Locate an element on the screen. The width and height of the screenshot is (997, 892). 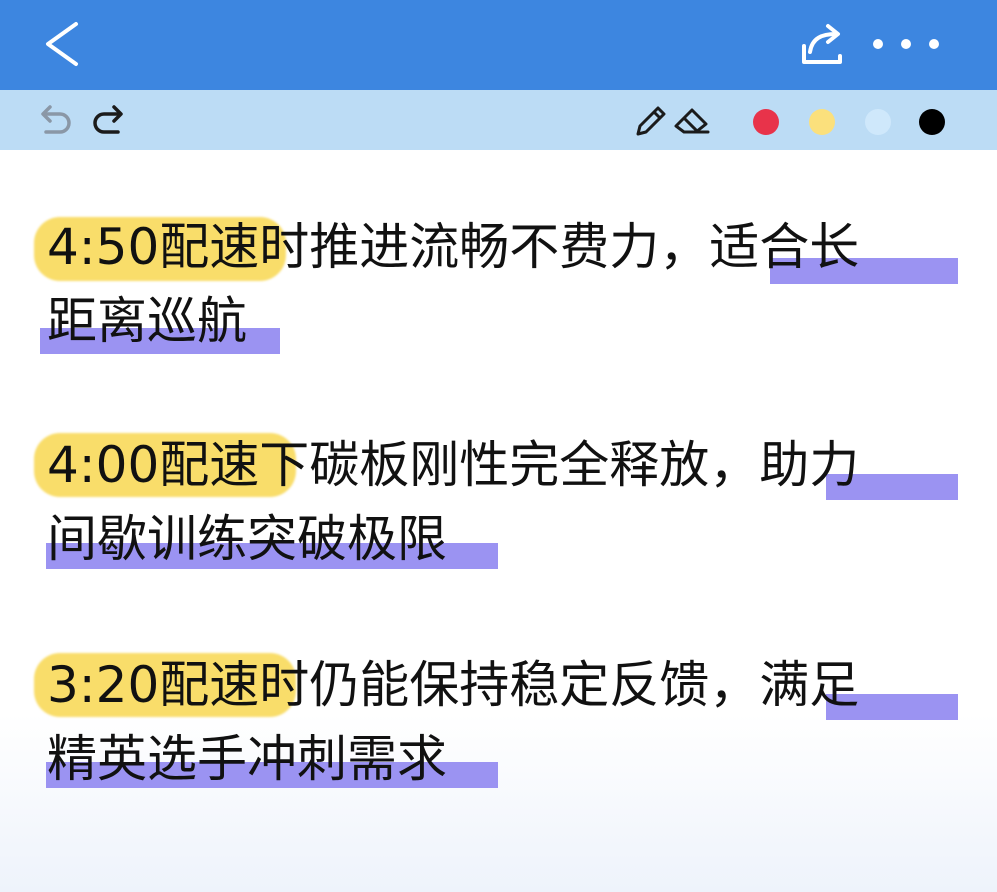
note-text: 间歇训练突破极限 is located at coordinates (247, 539).